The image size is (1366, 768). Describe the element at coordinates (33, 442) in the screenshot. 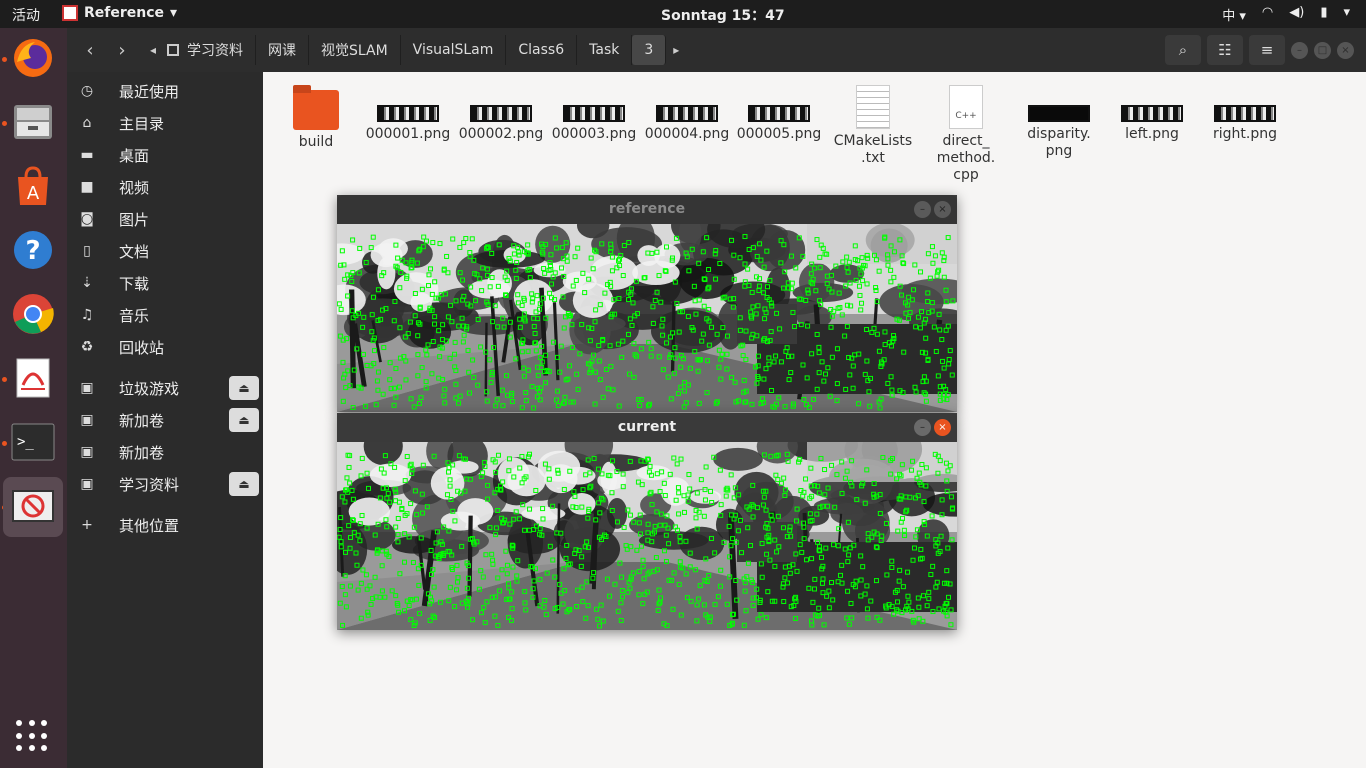

I see `terminal-icon: >_` at that location.